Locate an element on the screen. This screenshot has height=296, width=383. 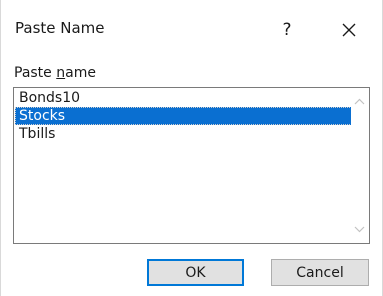
chevron-up-icon is located at coordinates (359, 101).